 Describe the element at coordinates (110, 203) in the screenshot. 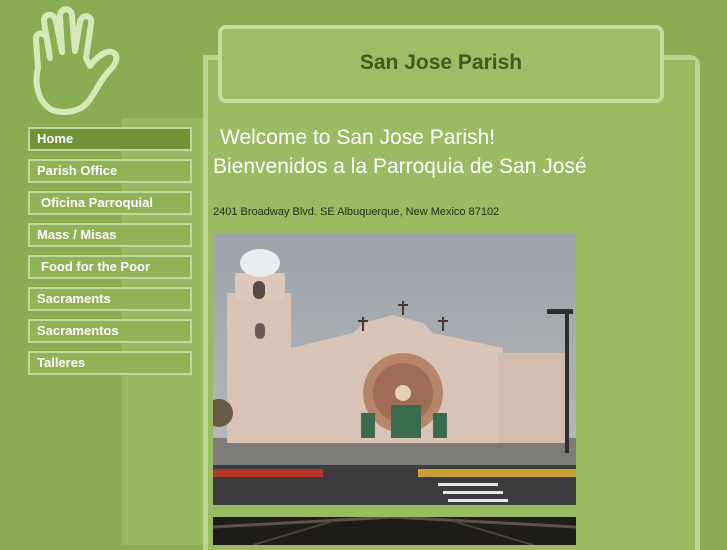

I see `nav-item-oficina-parroquial: Oficina Parroquial` at that location.